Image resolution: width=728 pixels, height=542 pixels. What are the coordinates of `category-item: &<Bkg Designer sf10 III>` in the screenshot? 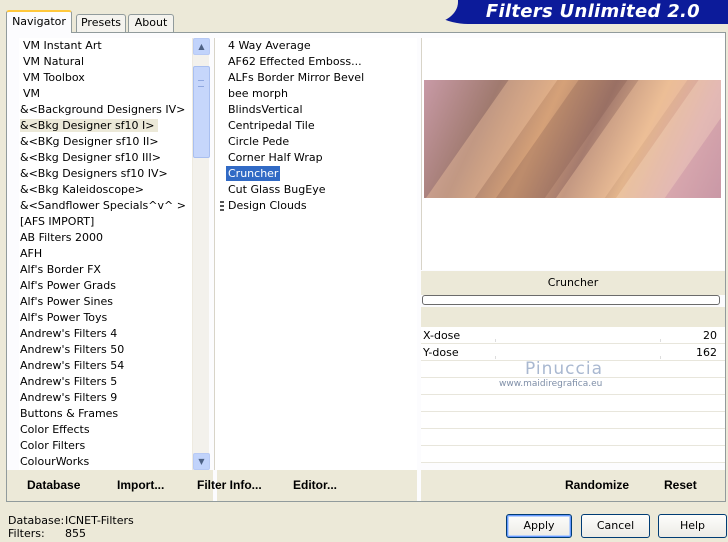 It's located at (107, 158).